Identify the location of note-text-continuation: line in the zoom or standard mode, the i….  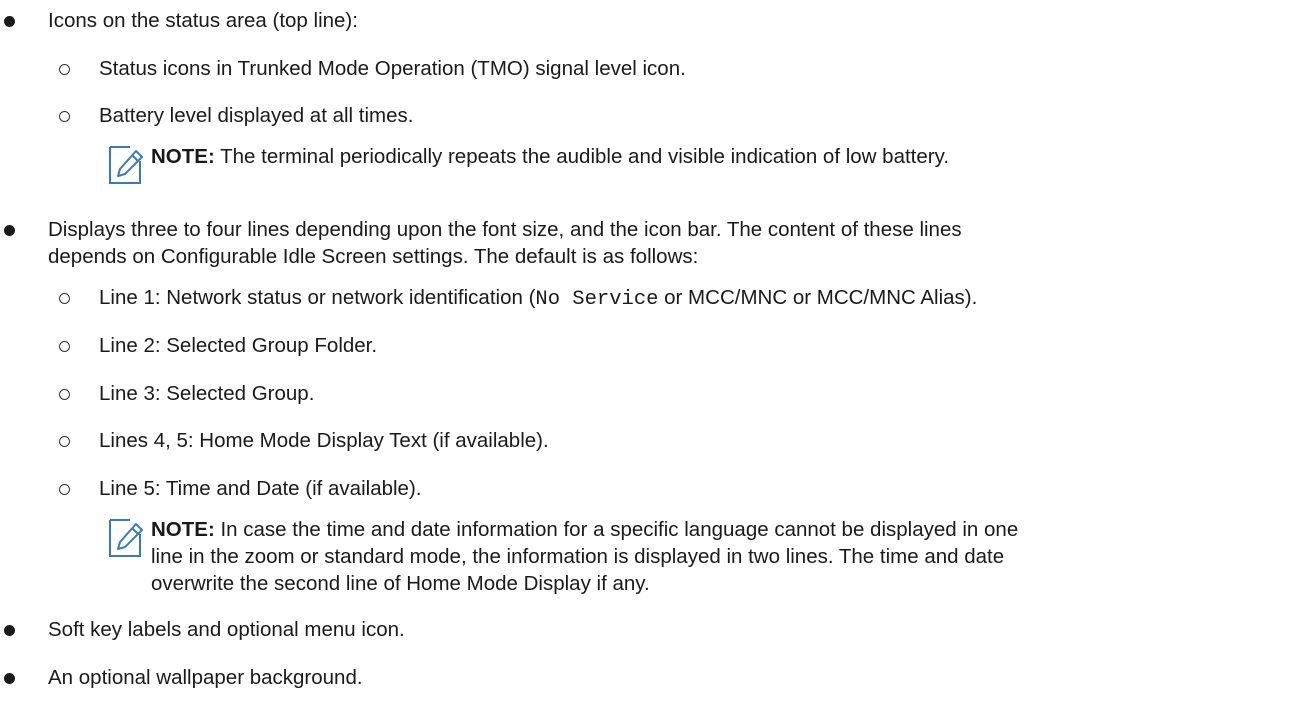
(578, 556).